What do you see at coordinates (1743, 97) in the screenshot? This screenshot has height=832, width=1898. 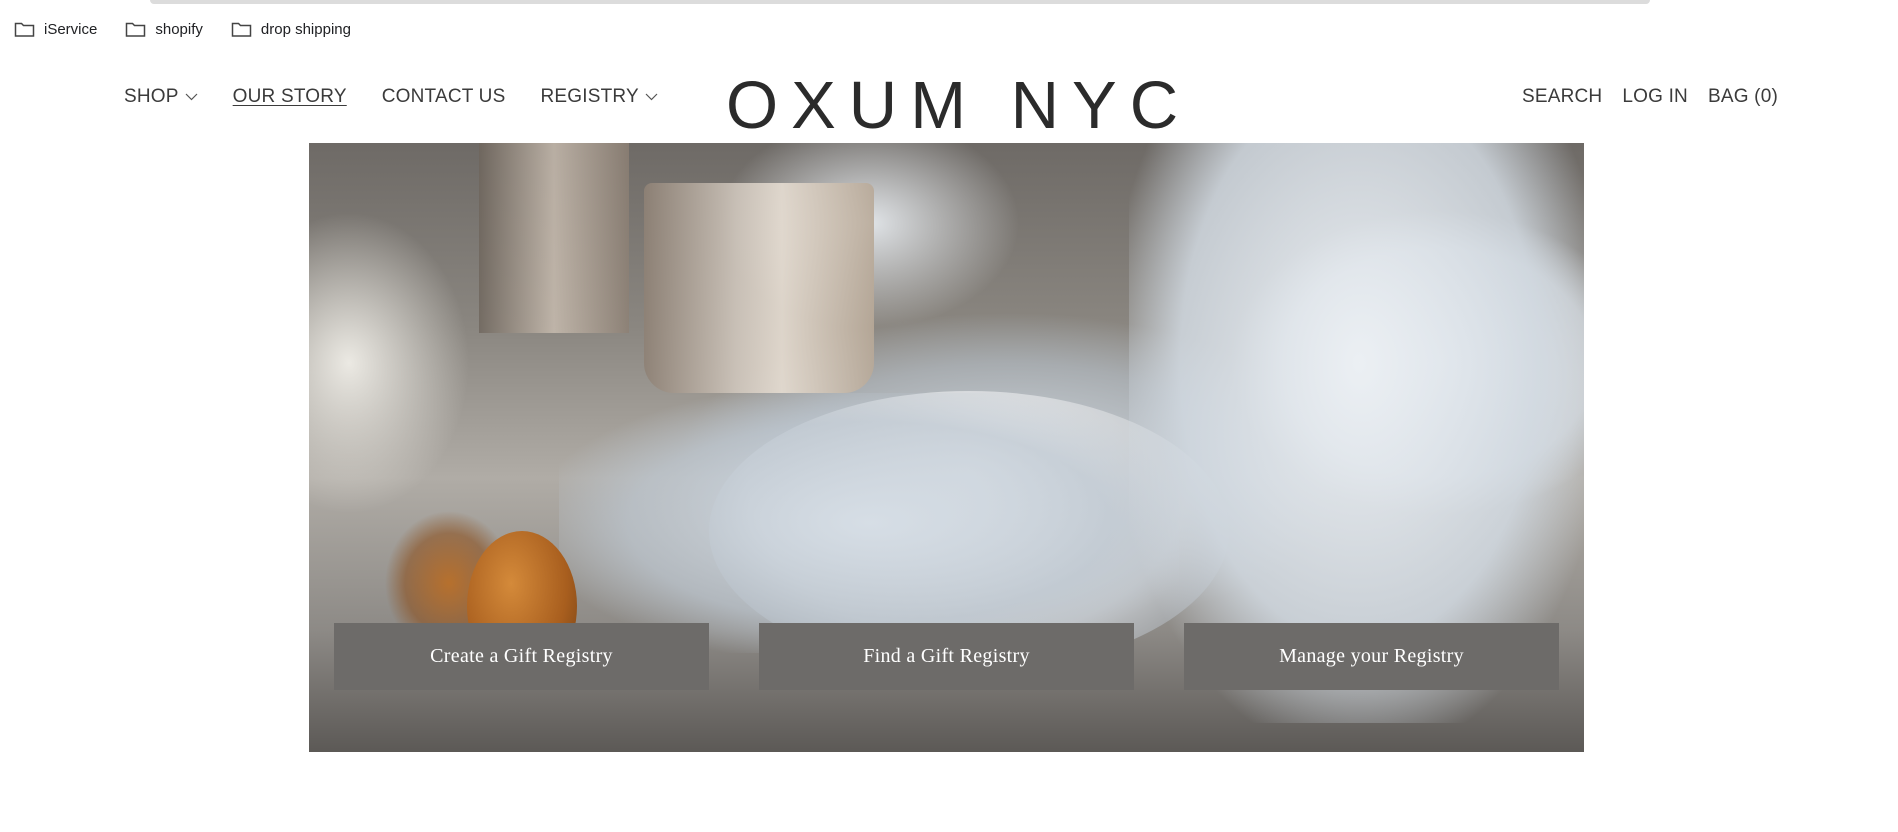 I see `nav-bag: BAG (0)` at bounding box center [1743, 97].